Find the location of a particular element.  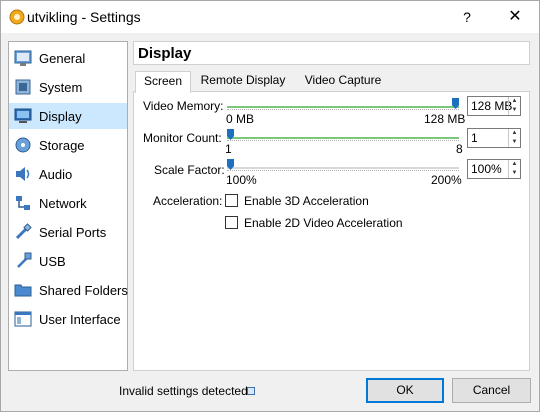

scale-factor-stepper: ▲ ▼ is located at coordinates (514, 169).